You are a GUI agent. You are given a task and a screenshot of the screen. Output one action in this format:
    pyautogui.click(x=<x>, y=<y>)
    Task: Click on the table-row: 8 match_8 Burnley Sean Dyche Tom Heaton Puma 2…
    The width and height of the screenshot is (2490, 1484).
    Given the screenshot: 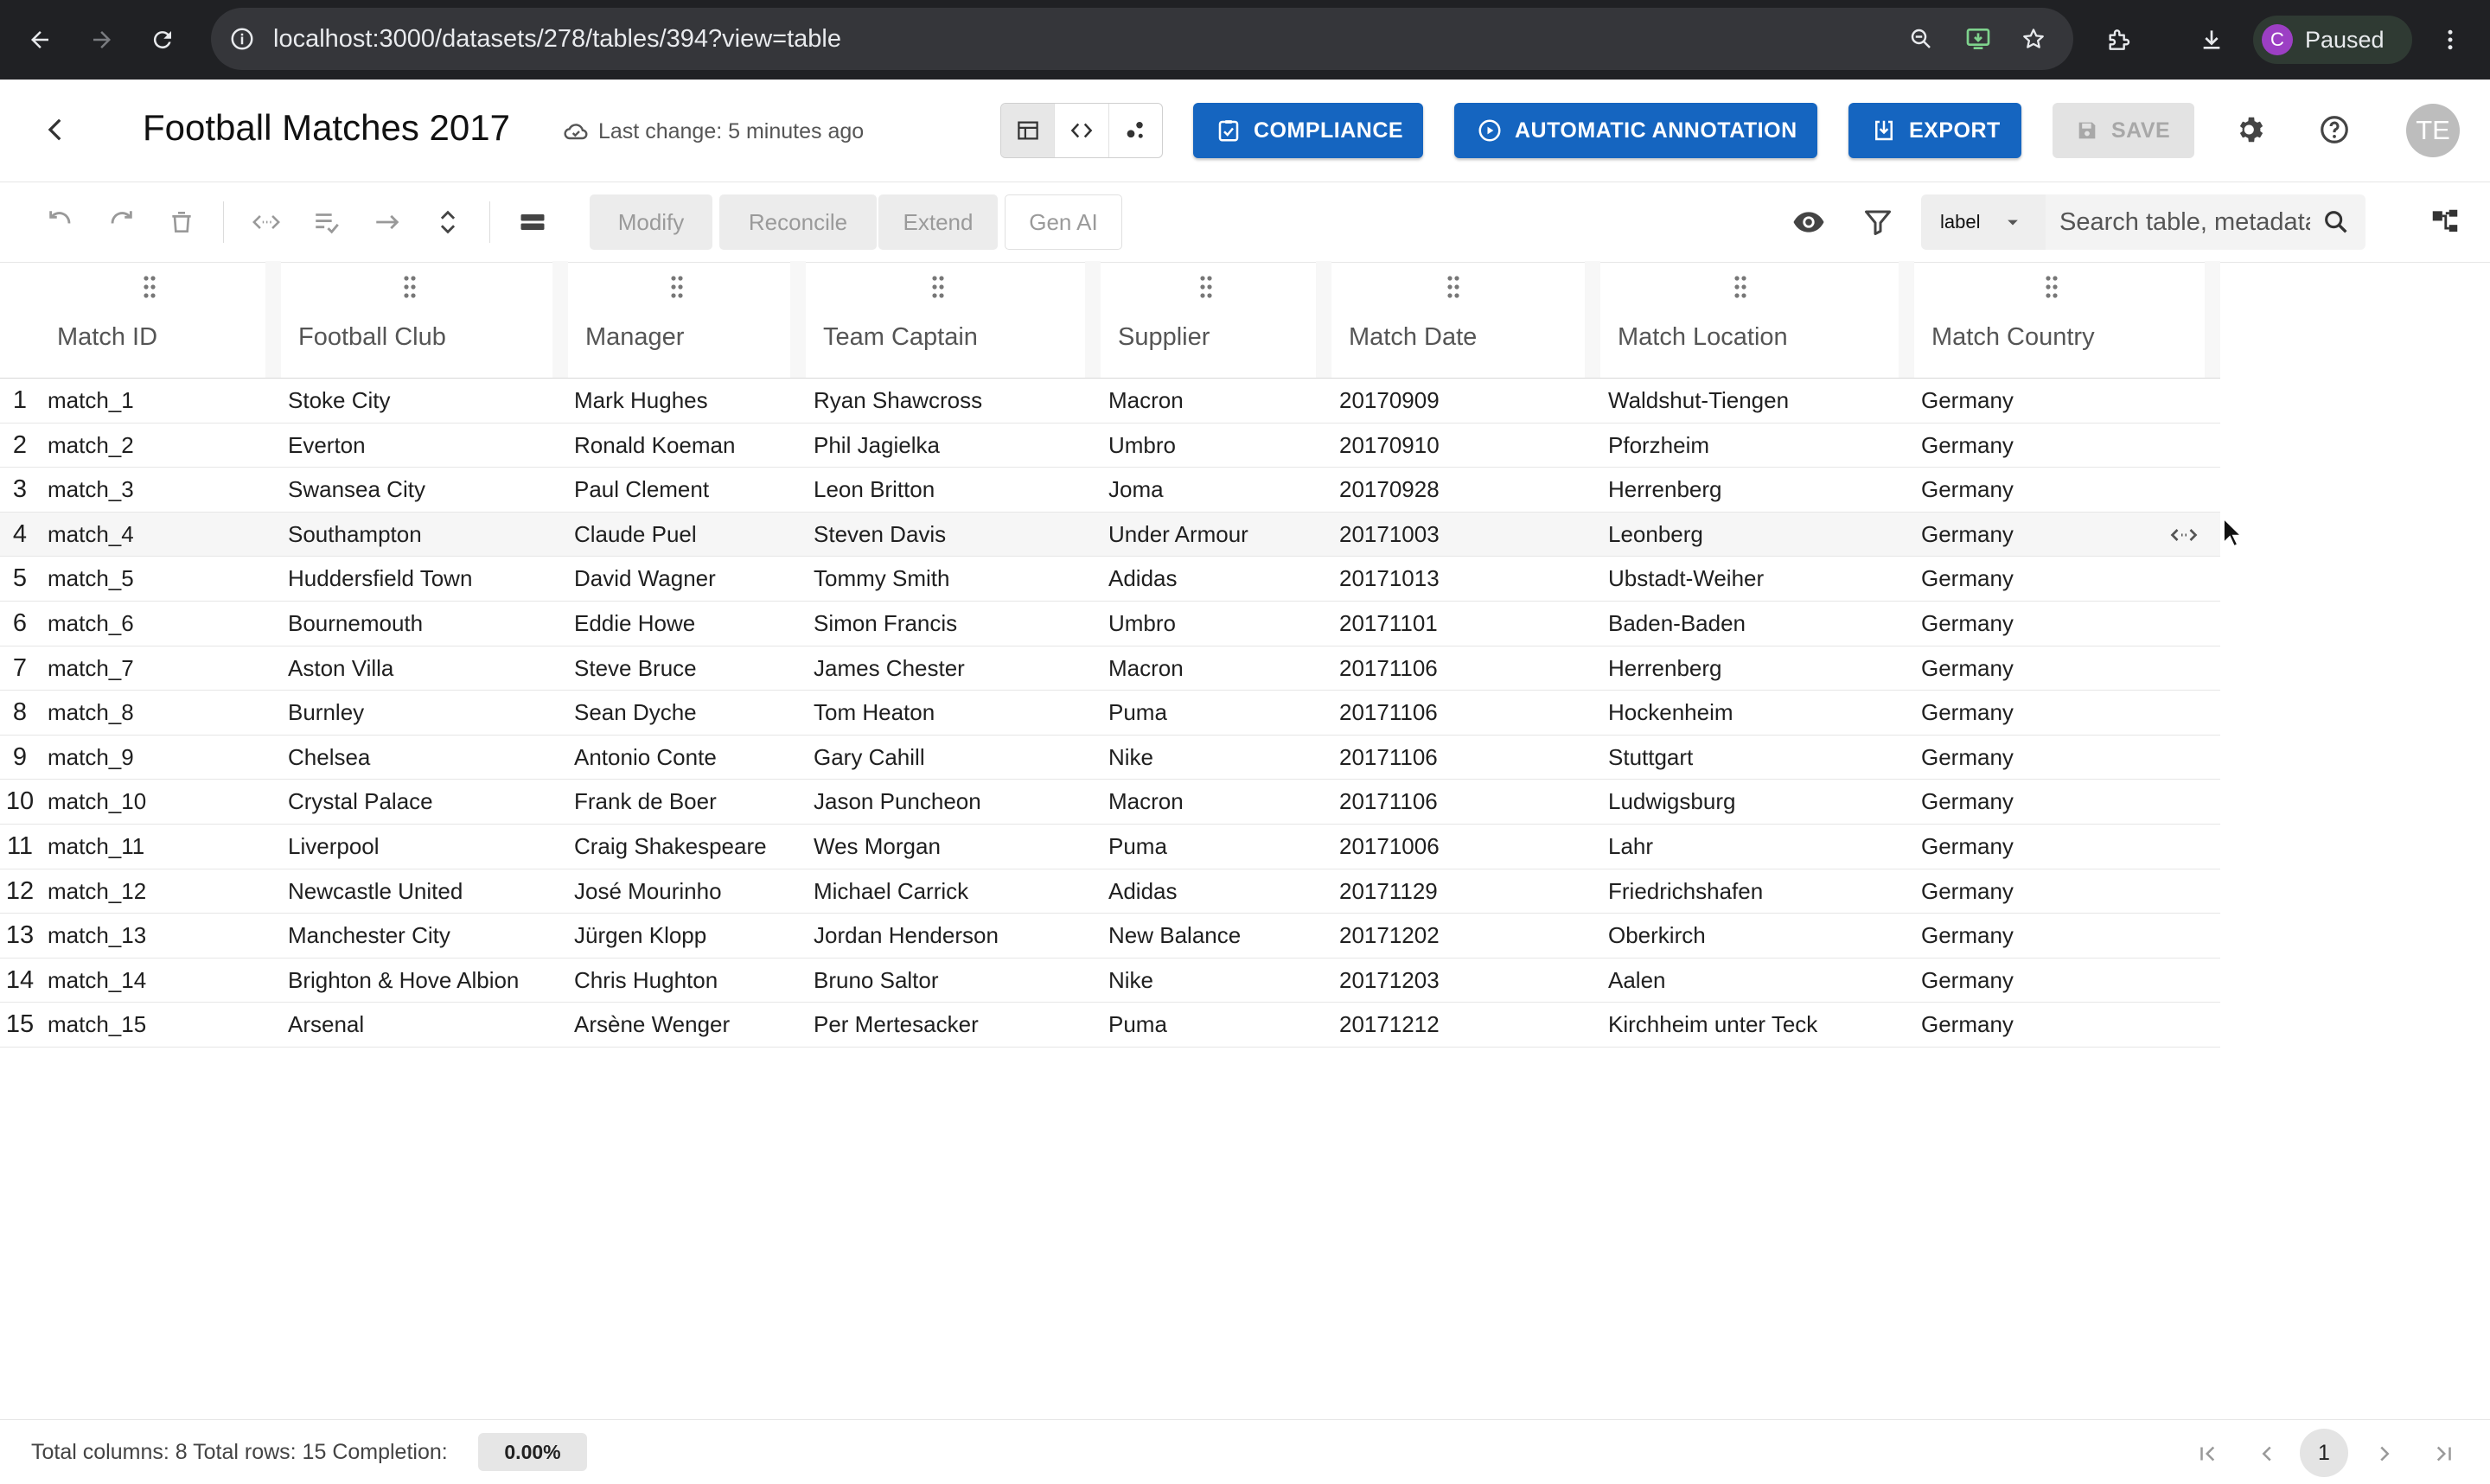 What is the action you would take?
    pyautogui.click(x=1110, y=713)
    